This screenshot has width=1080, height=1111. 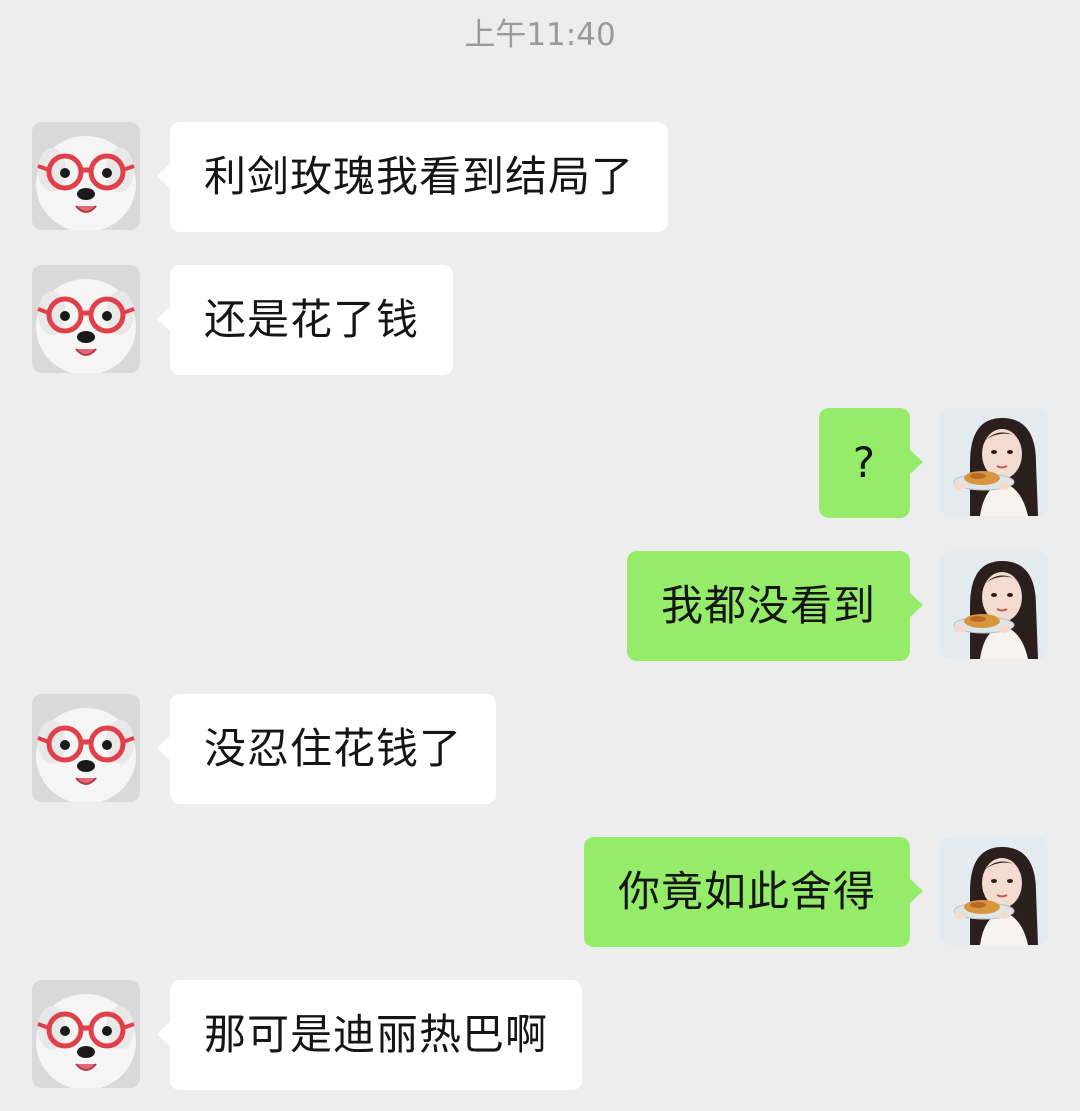 I want to click on message-row: 那可是迪丽热巴啊, so click(x=540, y=1035).